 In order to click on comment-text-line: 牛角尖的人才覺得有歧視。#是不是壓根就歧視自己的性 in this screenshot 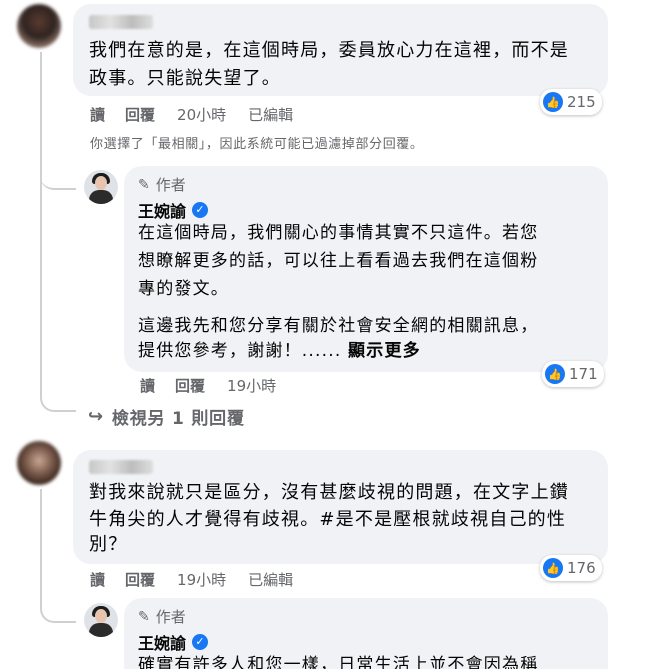, I will do `click(328, 519)`.